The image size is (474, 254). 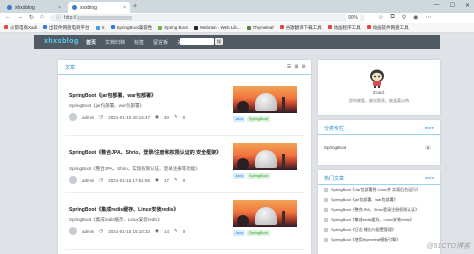 What do you see at coordinates (427, 147) in the screenshot?
I see `category-count-badge: 6` at bounding box center [427, 147].